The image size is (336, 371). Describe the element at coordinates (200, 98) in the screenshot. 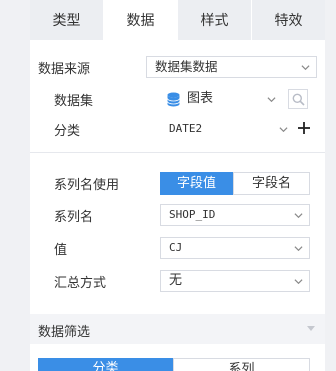

I see `dataset-value: 图表` at that location.